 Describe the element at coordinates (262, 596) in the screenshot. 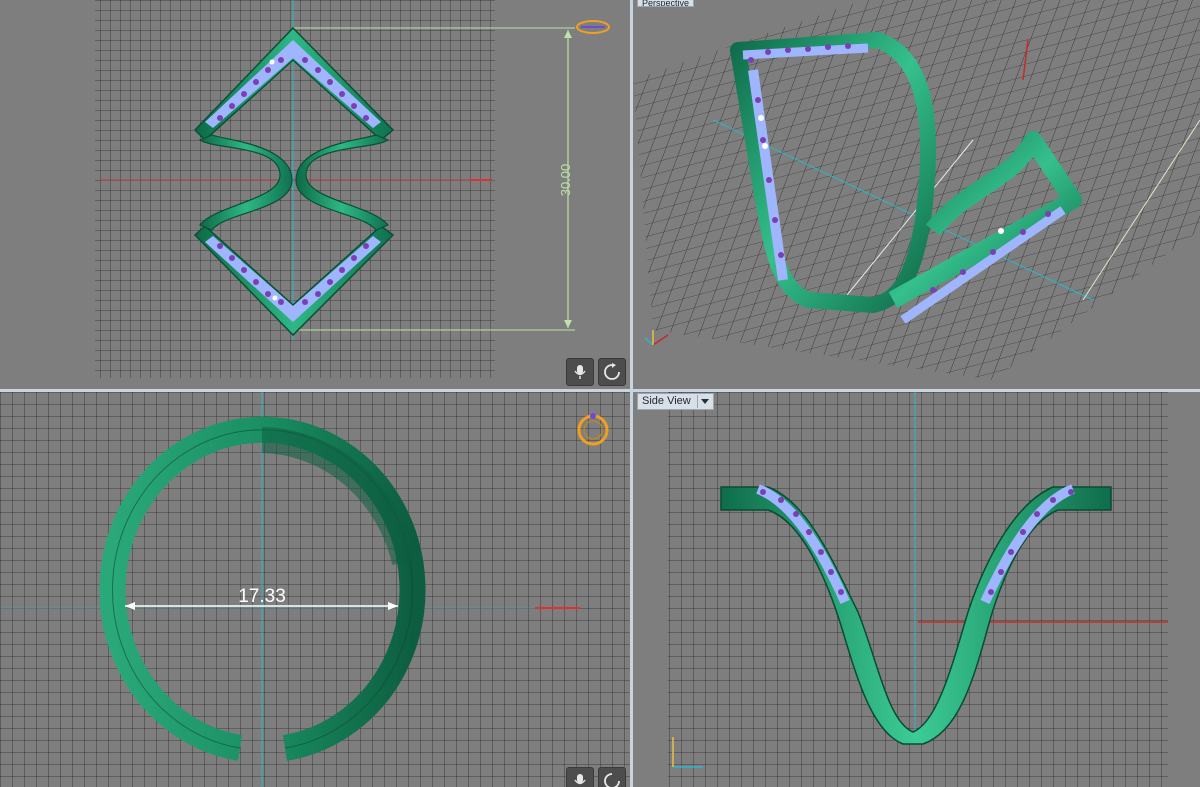

I see `dimension-label-17-33: 17.33` at that location.